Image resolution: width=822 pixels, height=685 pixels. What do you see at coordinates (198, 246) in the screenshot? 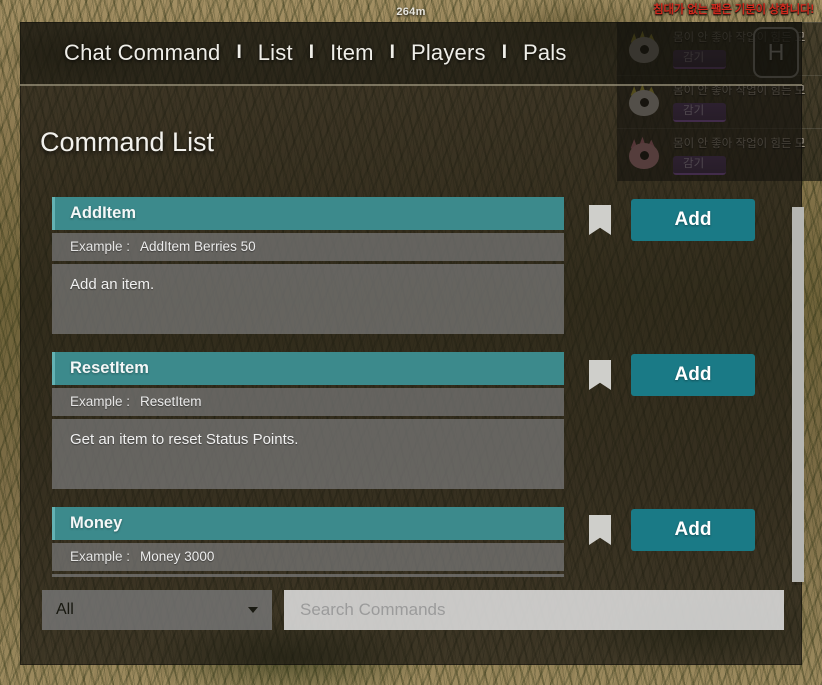
I see `example-value: AddItem Berries 50` at bounding box center [198, 246].